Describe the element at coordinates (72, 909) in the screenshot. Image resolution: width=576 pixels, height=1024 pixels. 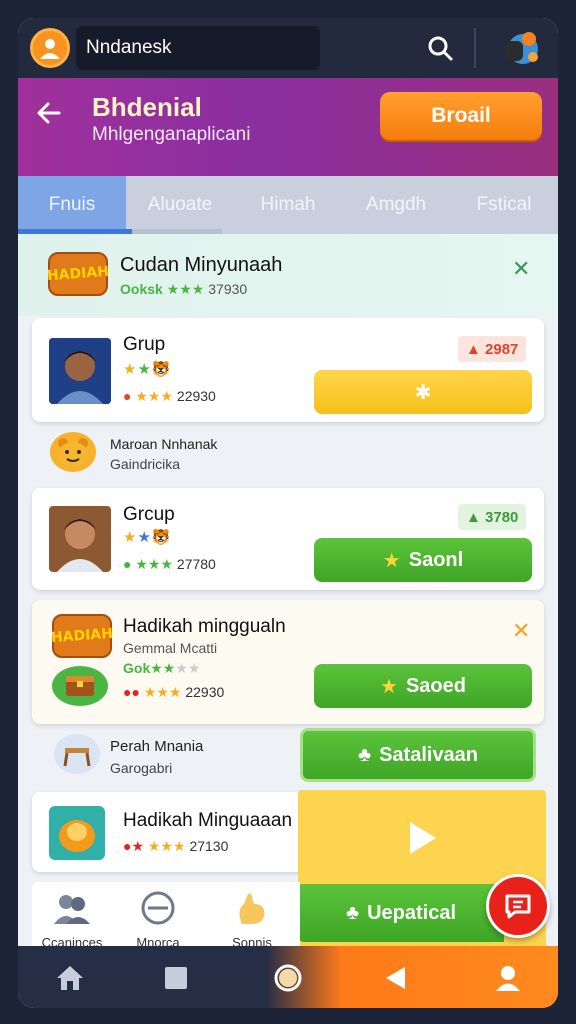
I see `people-icon` at that location.